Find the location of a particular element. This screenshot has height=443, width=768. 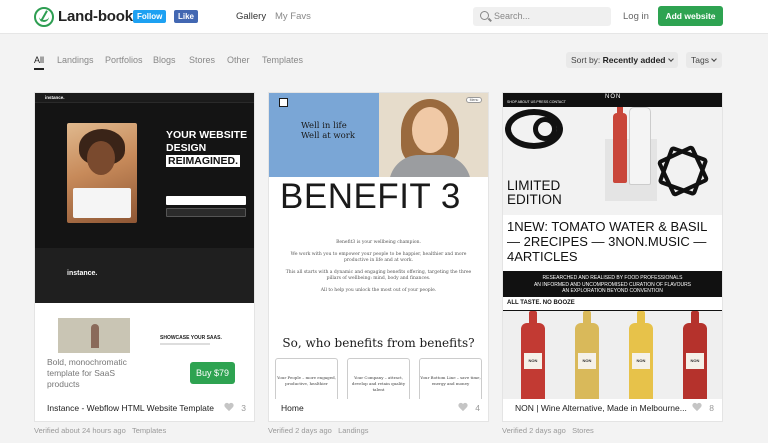

card-title: Home is located at coordinates (292, 408).